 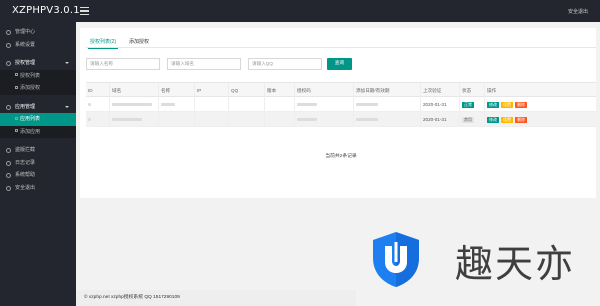 What do you see at coordinates (341, 42) in the screenshot?
I see `tab-bar: 授权列表(2) 添加授权` at bounding box center [341, 42].